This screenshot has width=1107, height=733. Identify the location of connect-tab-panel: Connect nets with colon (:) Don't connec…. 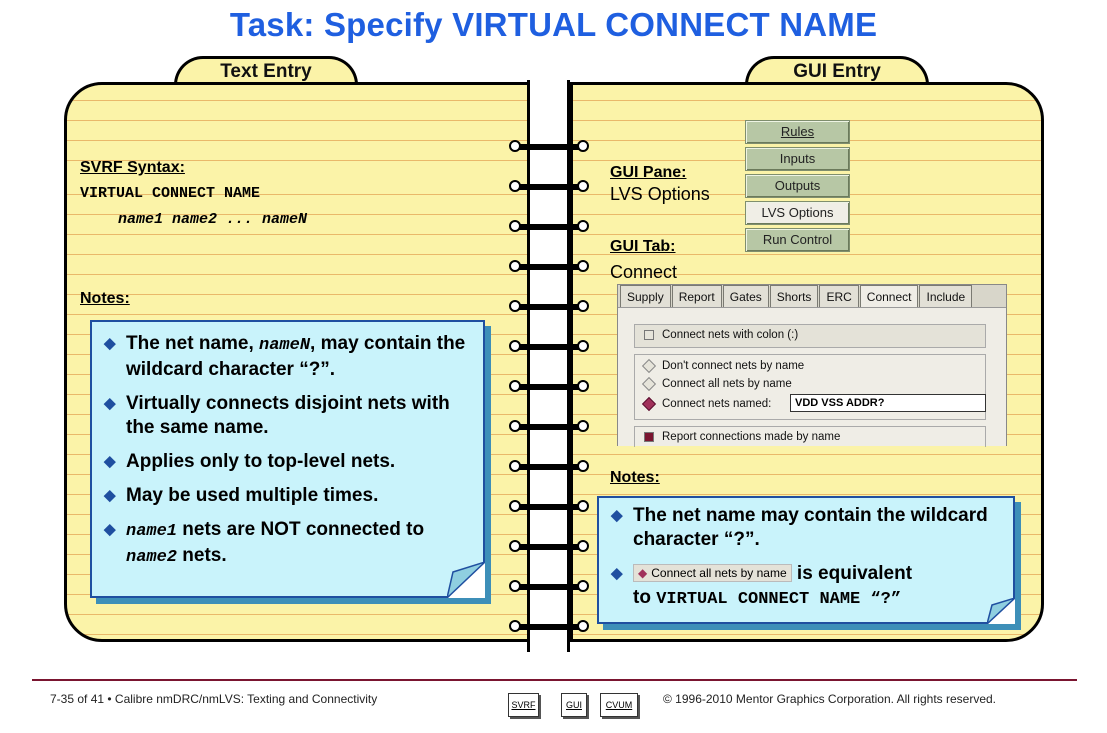
(812, 377).